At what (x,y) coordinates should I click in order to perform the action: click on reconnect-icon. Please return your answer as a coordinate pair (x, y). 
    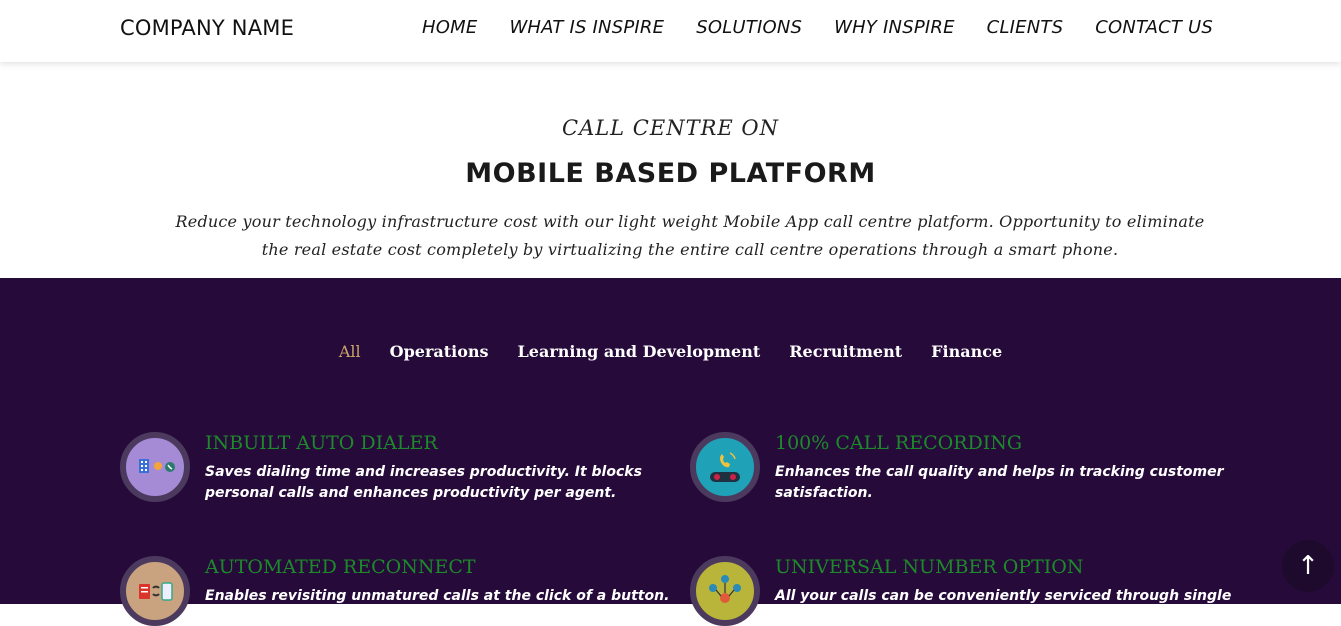
    Looking at the image, I should click on (155, 591).